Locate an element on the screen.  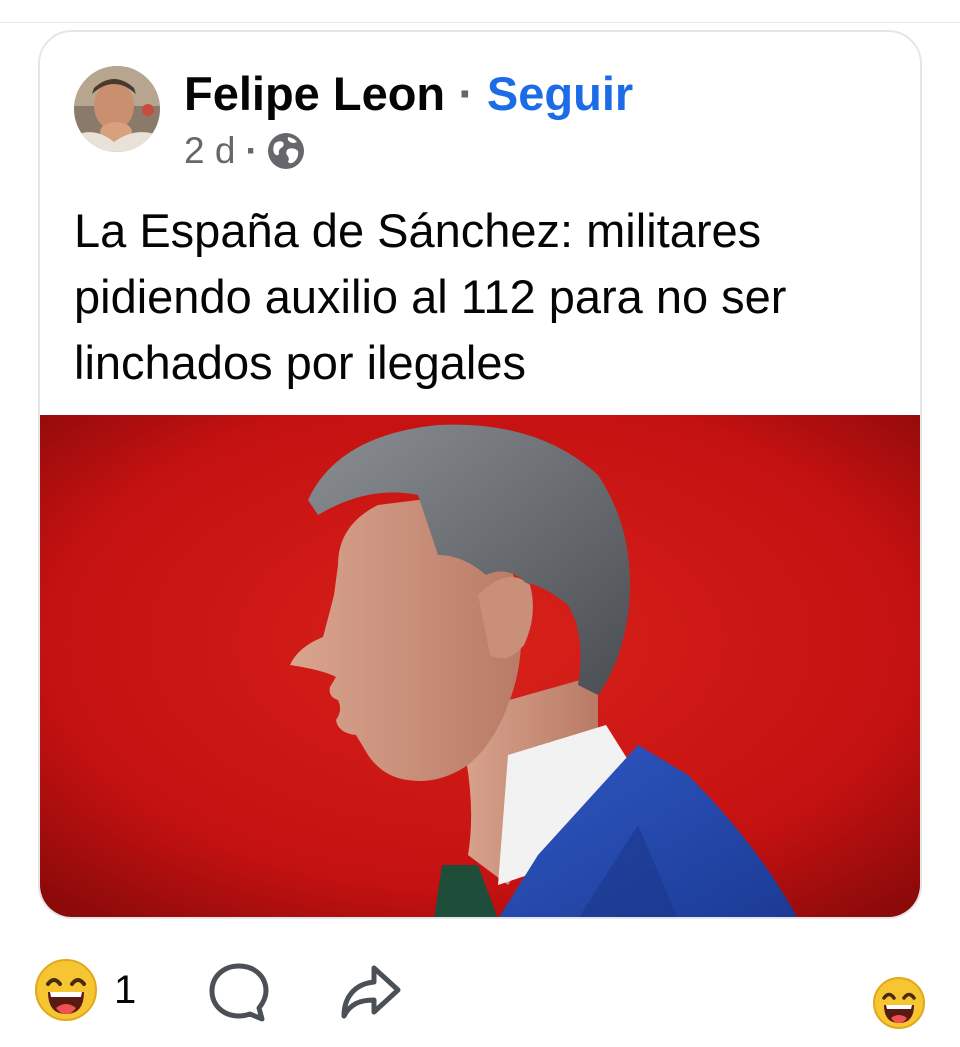
follow-button: Seguir is located at coordinates (560, 93).